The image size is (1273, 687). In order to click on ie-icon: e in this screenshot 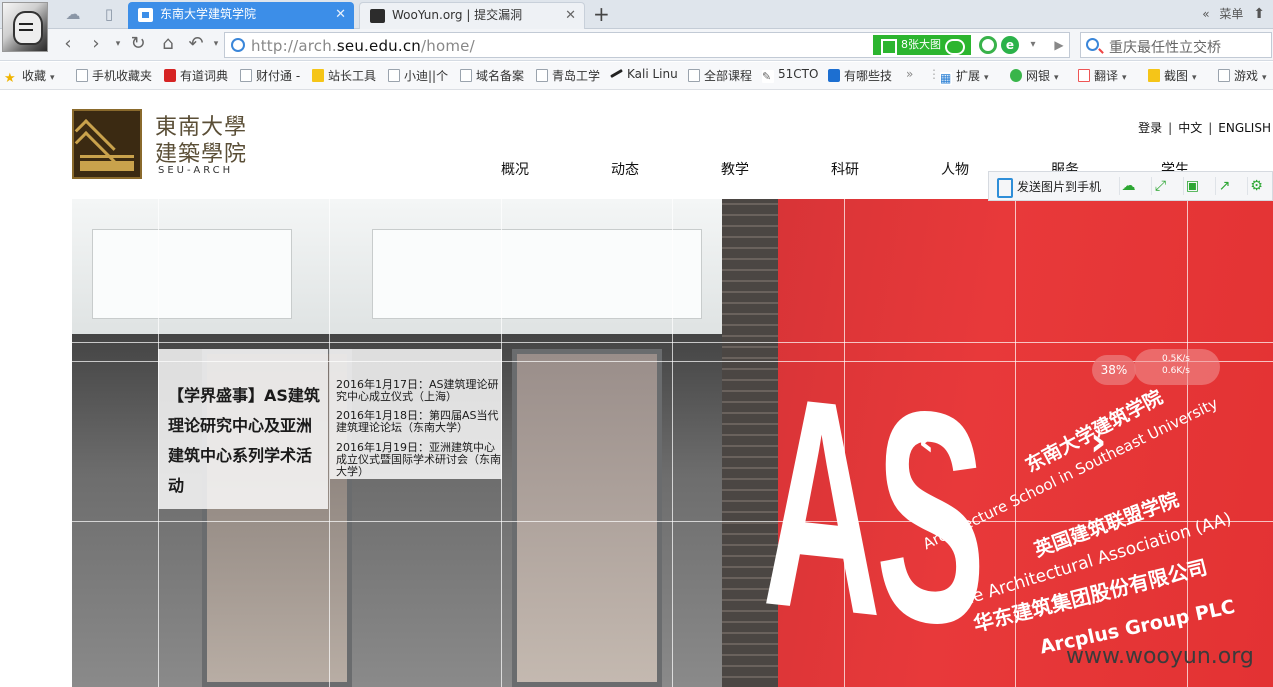, I will do `click(1010, 45)`.